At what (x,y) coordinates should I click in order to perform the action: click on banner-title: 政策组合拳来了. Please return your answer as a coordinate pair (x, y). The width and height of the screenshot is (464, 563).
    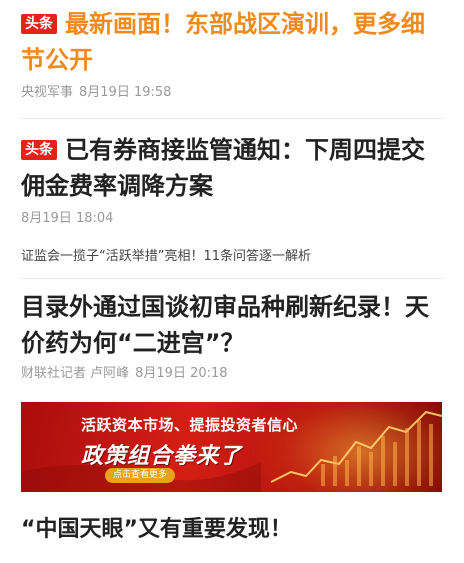
    Looking at the image, I should click on (162, 456).